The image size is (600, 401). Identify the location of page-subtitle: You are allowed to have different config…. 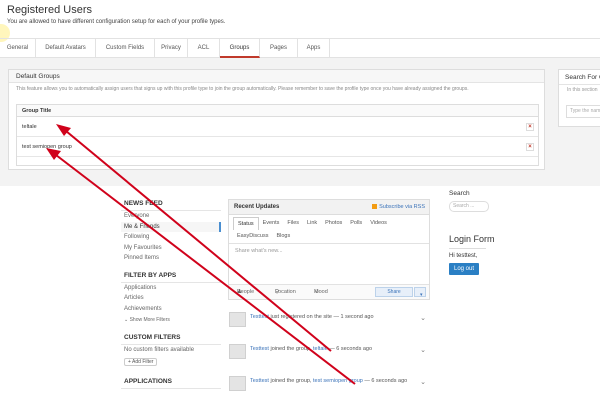
(116, 22).